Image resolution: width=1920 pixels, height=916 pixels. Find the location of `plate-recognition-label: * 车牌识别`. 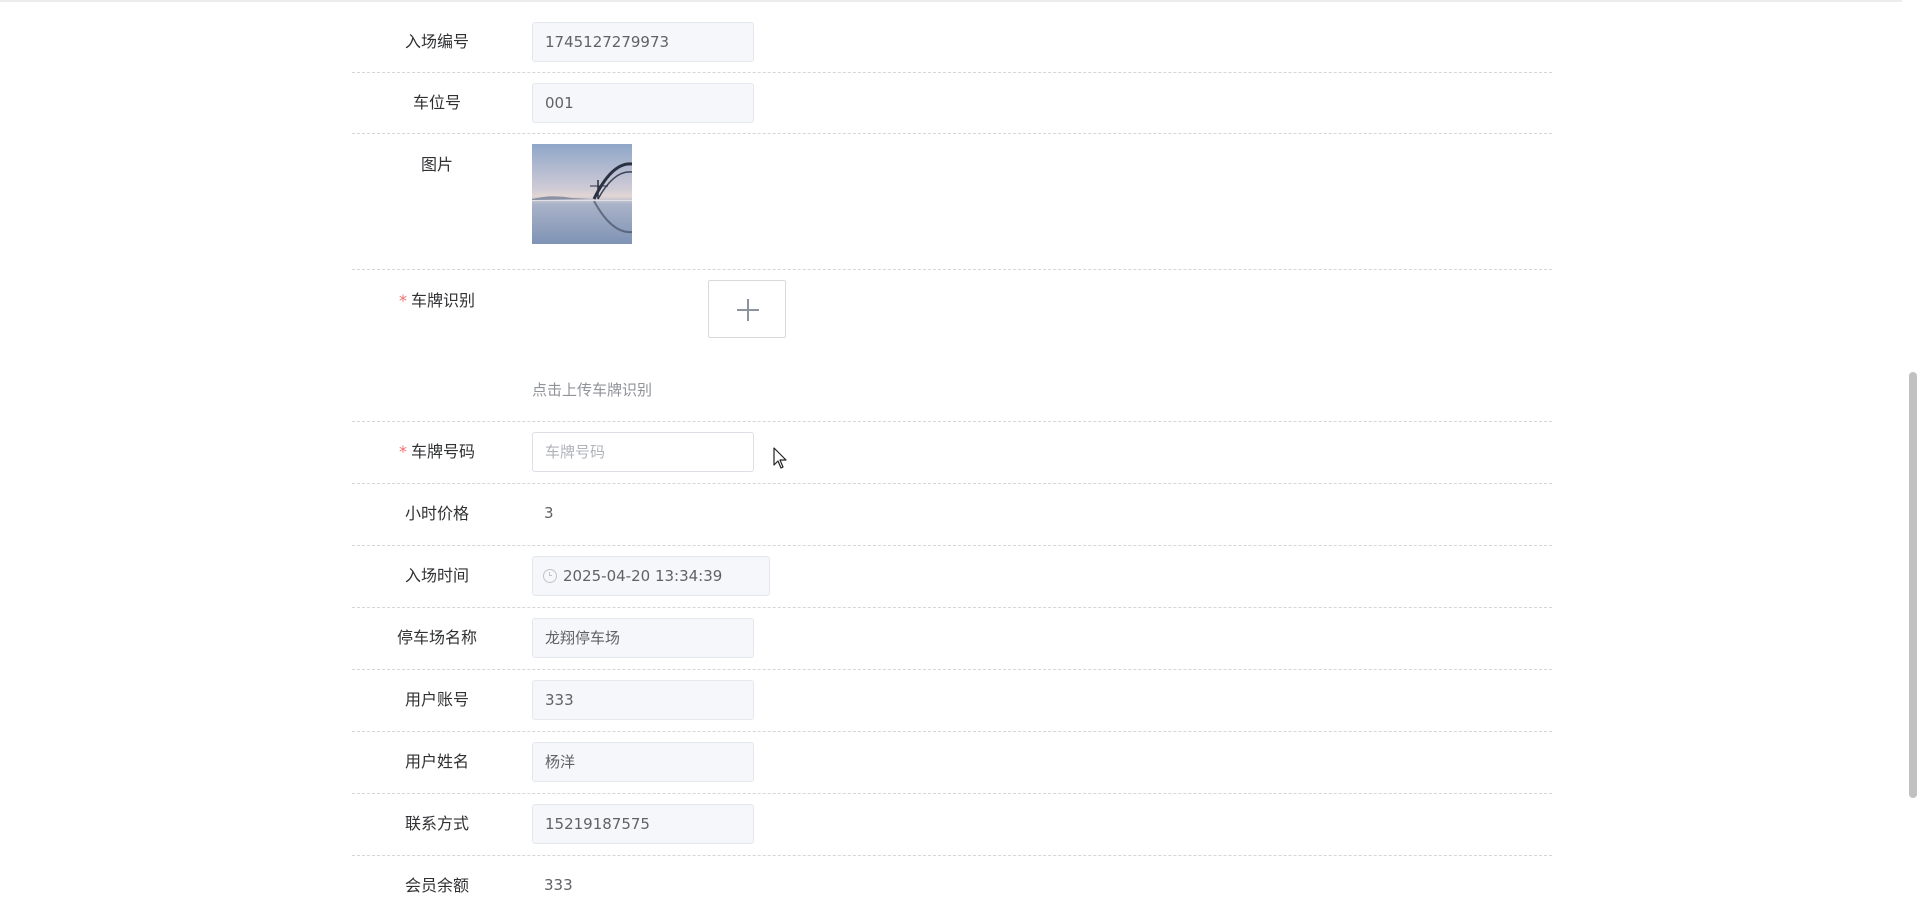

plate-recognition-label: * 车牌识别 is located at coordinates (437, 301).